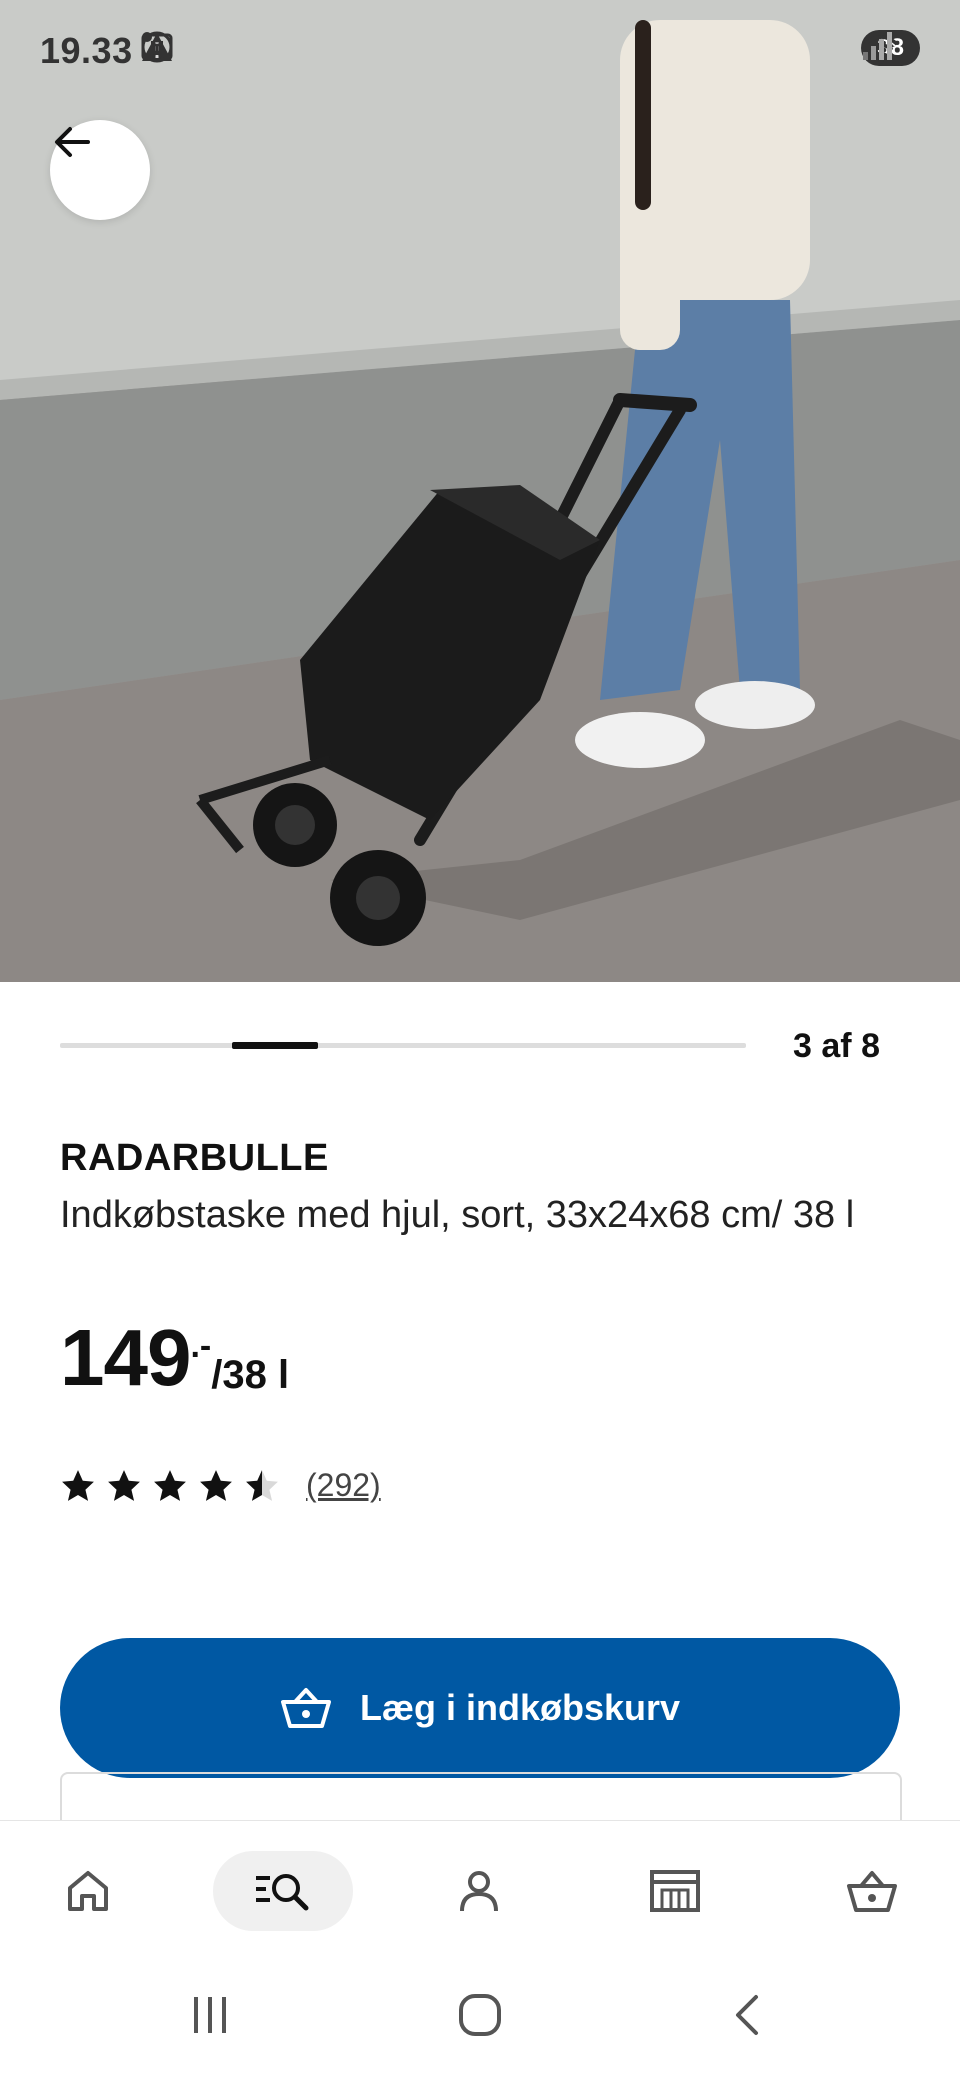  I want to click on product-price: 149 .- /38 l, so click(174, 1358).